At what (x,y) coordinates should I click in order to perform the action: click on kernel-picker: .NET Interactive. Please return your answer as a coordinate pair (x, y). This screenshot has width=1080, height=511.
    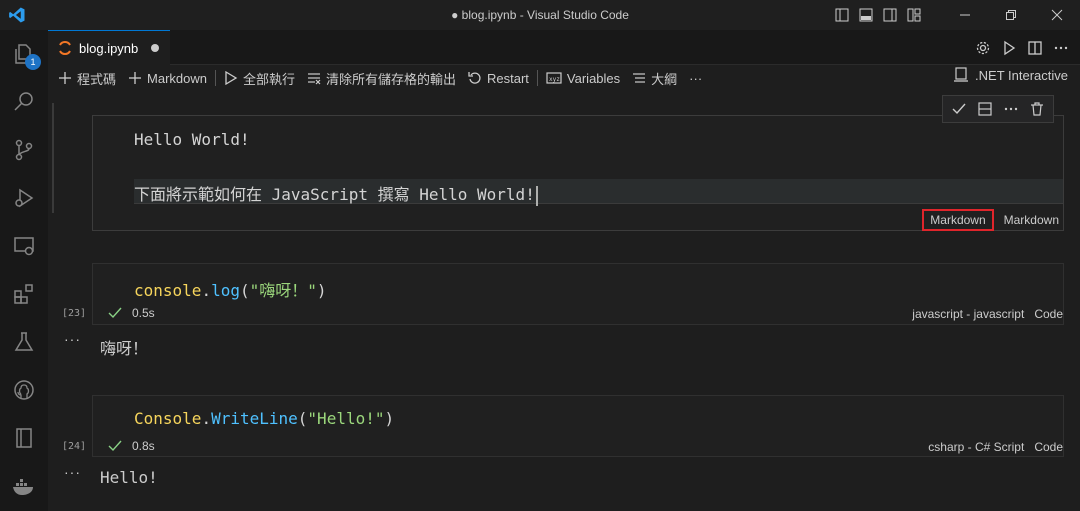
    Looking at the image, I should click on (1010, 75).